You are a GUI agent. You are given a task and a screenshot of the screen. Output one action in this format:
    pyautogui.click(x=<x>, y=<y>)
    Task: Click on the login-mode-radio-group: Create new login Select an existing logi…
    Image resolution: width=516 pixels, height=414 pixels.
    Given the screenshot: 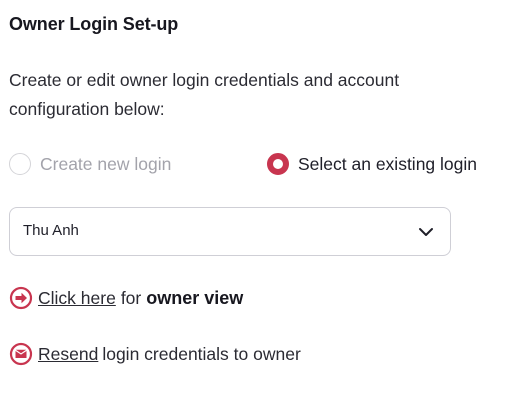 What is the action you would take?
    pyautogui.click(x=262, y=164)
    